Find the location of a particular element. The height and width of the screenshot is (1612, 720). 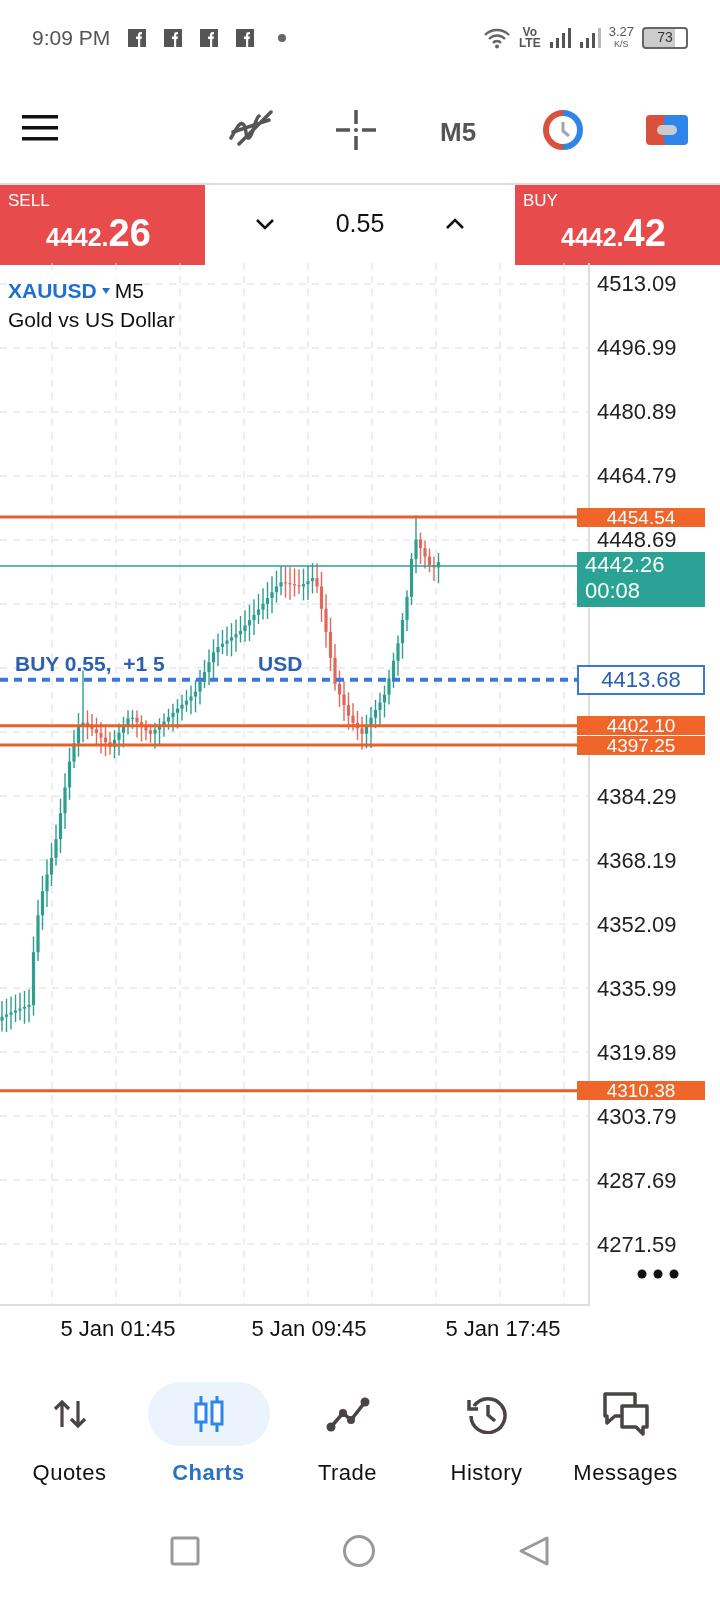

price-tag: 4402.10 is located at coordinates (641, 726).